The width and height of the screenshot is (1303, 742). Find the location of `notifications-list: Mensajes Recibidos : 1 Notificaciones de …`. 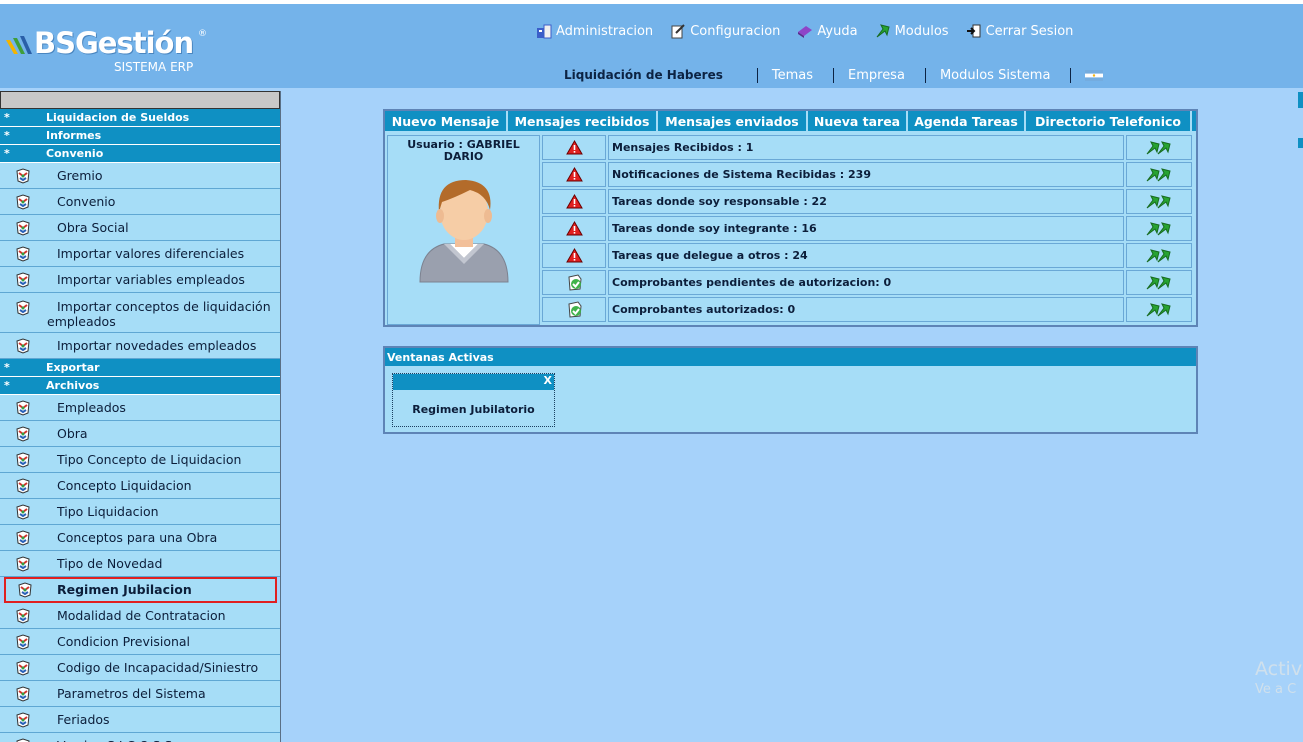

notifications-list: Mensajes Recibidos : 1 Notificaciones de … is located at coordinates (868, 229).